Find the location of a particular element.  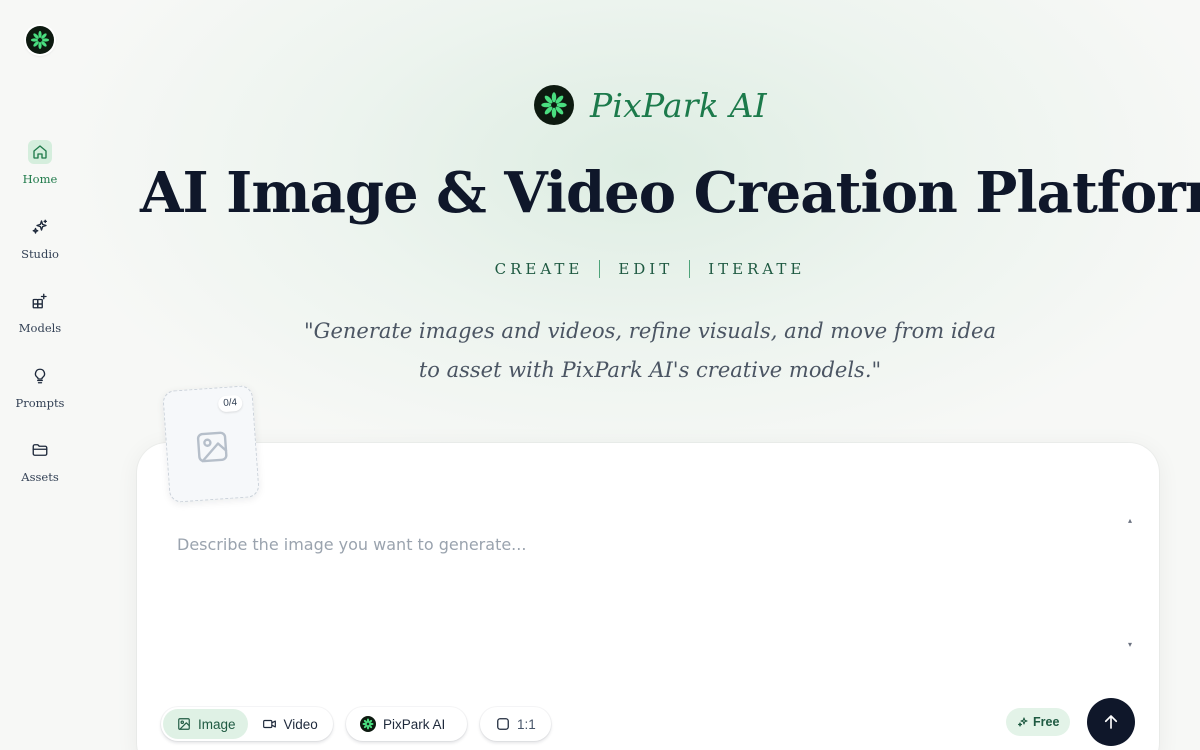

sidebar-item-label: Assets is located at coordinates (40, 477).